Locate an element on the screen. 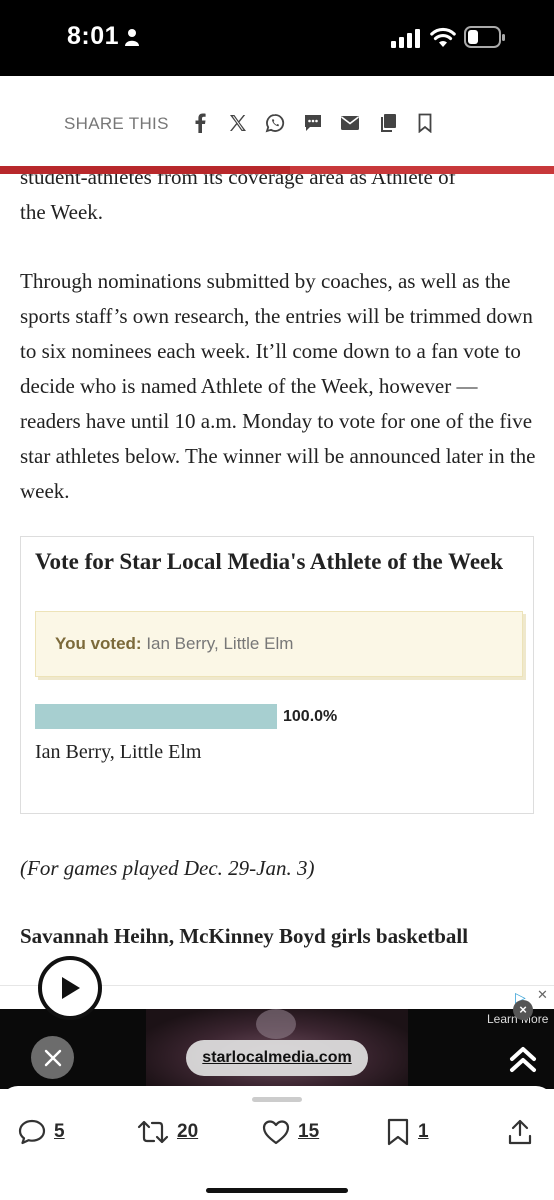  repost-count: 20 is located at coordinates (188, 1131).